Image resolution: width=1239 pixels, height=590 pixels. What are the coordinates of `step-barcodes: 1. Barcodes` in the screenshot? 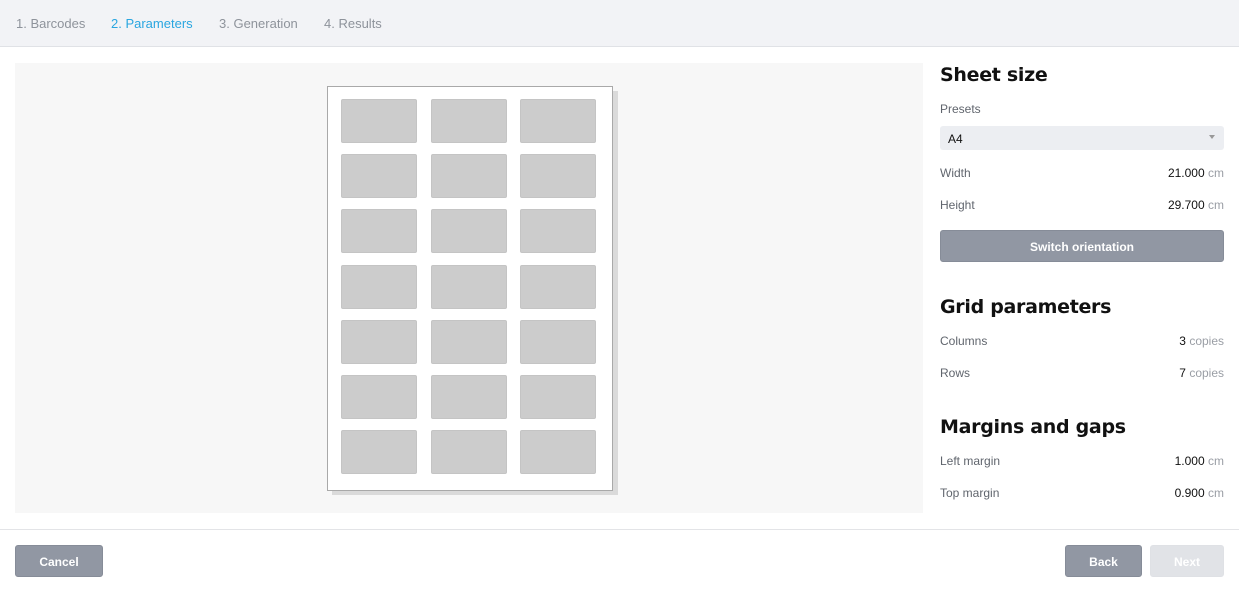 It's located at (50, 23).